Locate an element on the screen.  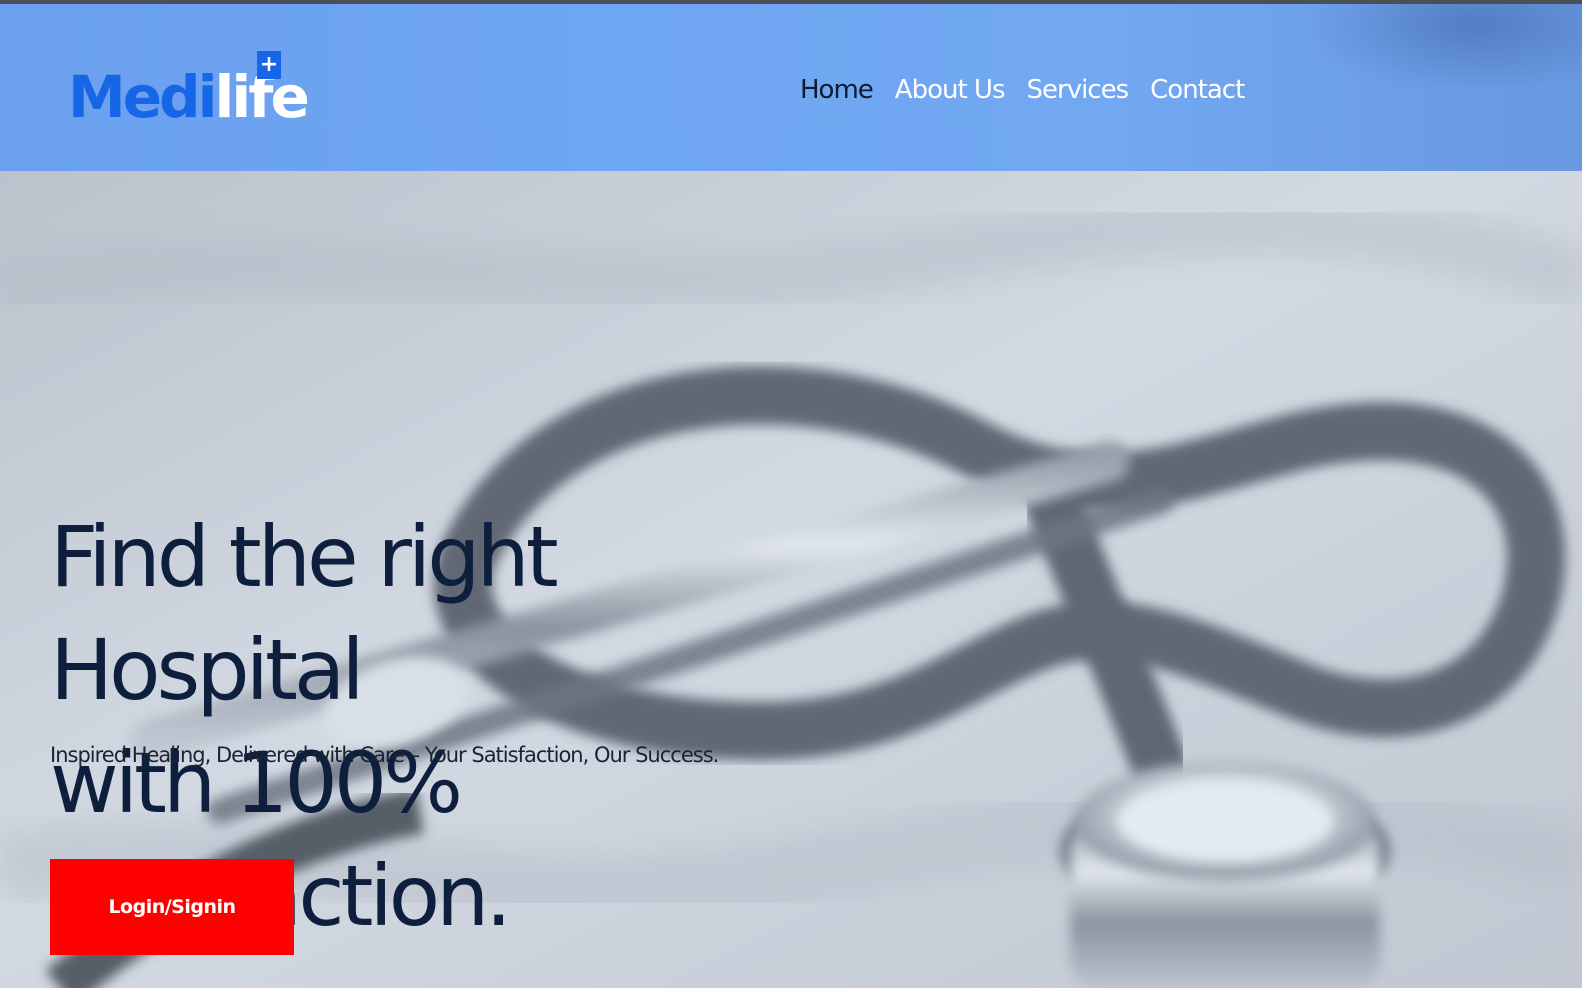
main-navigation: Home About Us Services Contact is located at coordinates (1033, 90).